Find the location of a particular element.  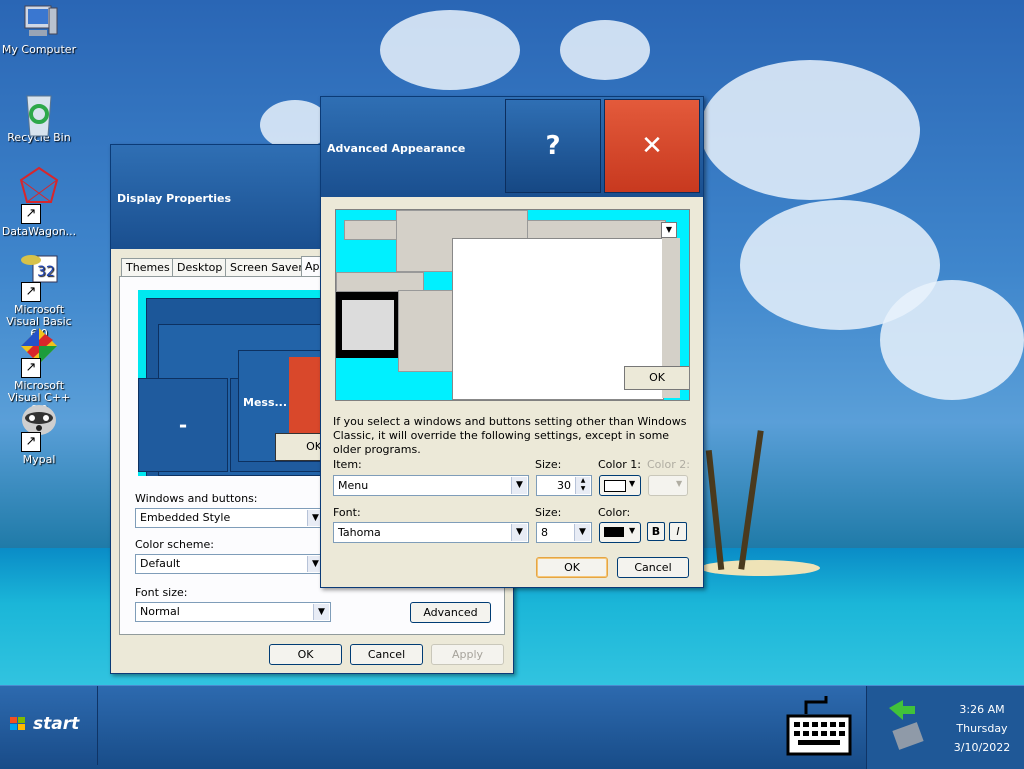

advanced-preview: ▼ OK is located at coordinates (512, 305).